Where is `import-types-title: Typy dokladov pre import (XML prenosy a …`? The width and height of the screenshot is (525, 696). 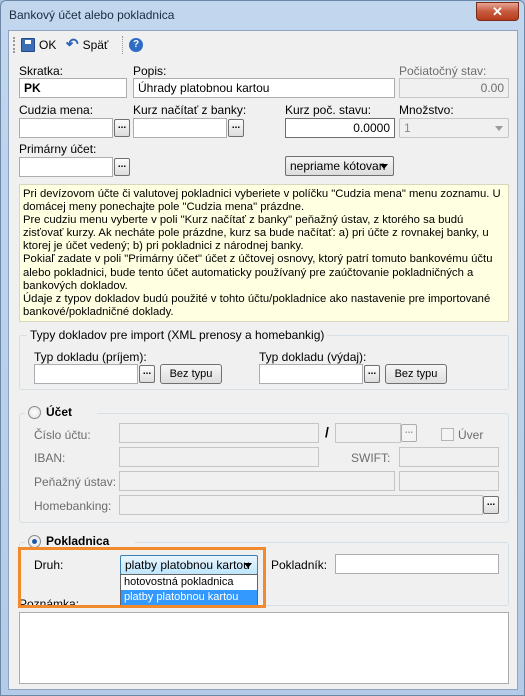 import-types-title: Typy dokladov pre import (XML prenosy a … is located at coordinates (177, 335).